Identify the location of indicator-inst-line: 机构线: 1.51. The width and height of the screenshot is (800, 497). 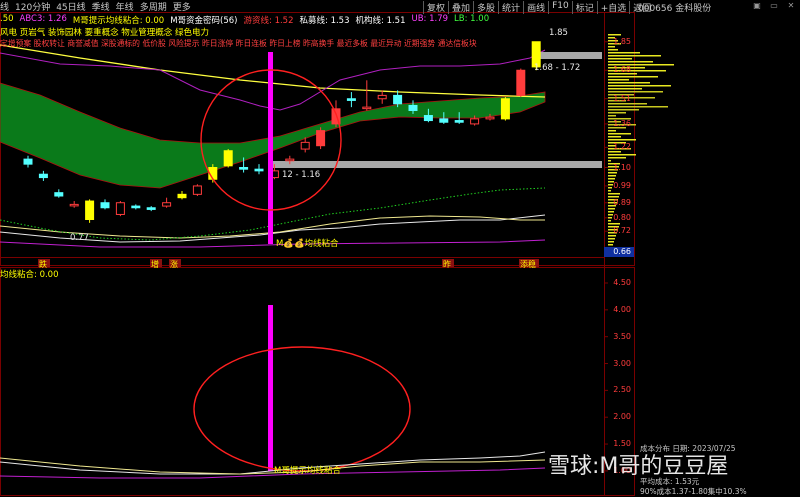
(380, 21).